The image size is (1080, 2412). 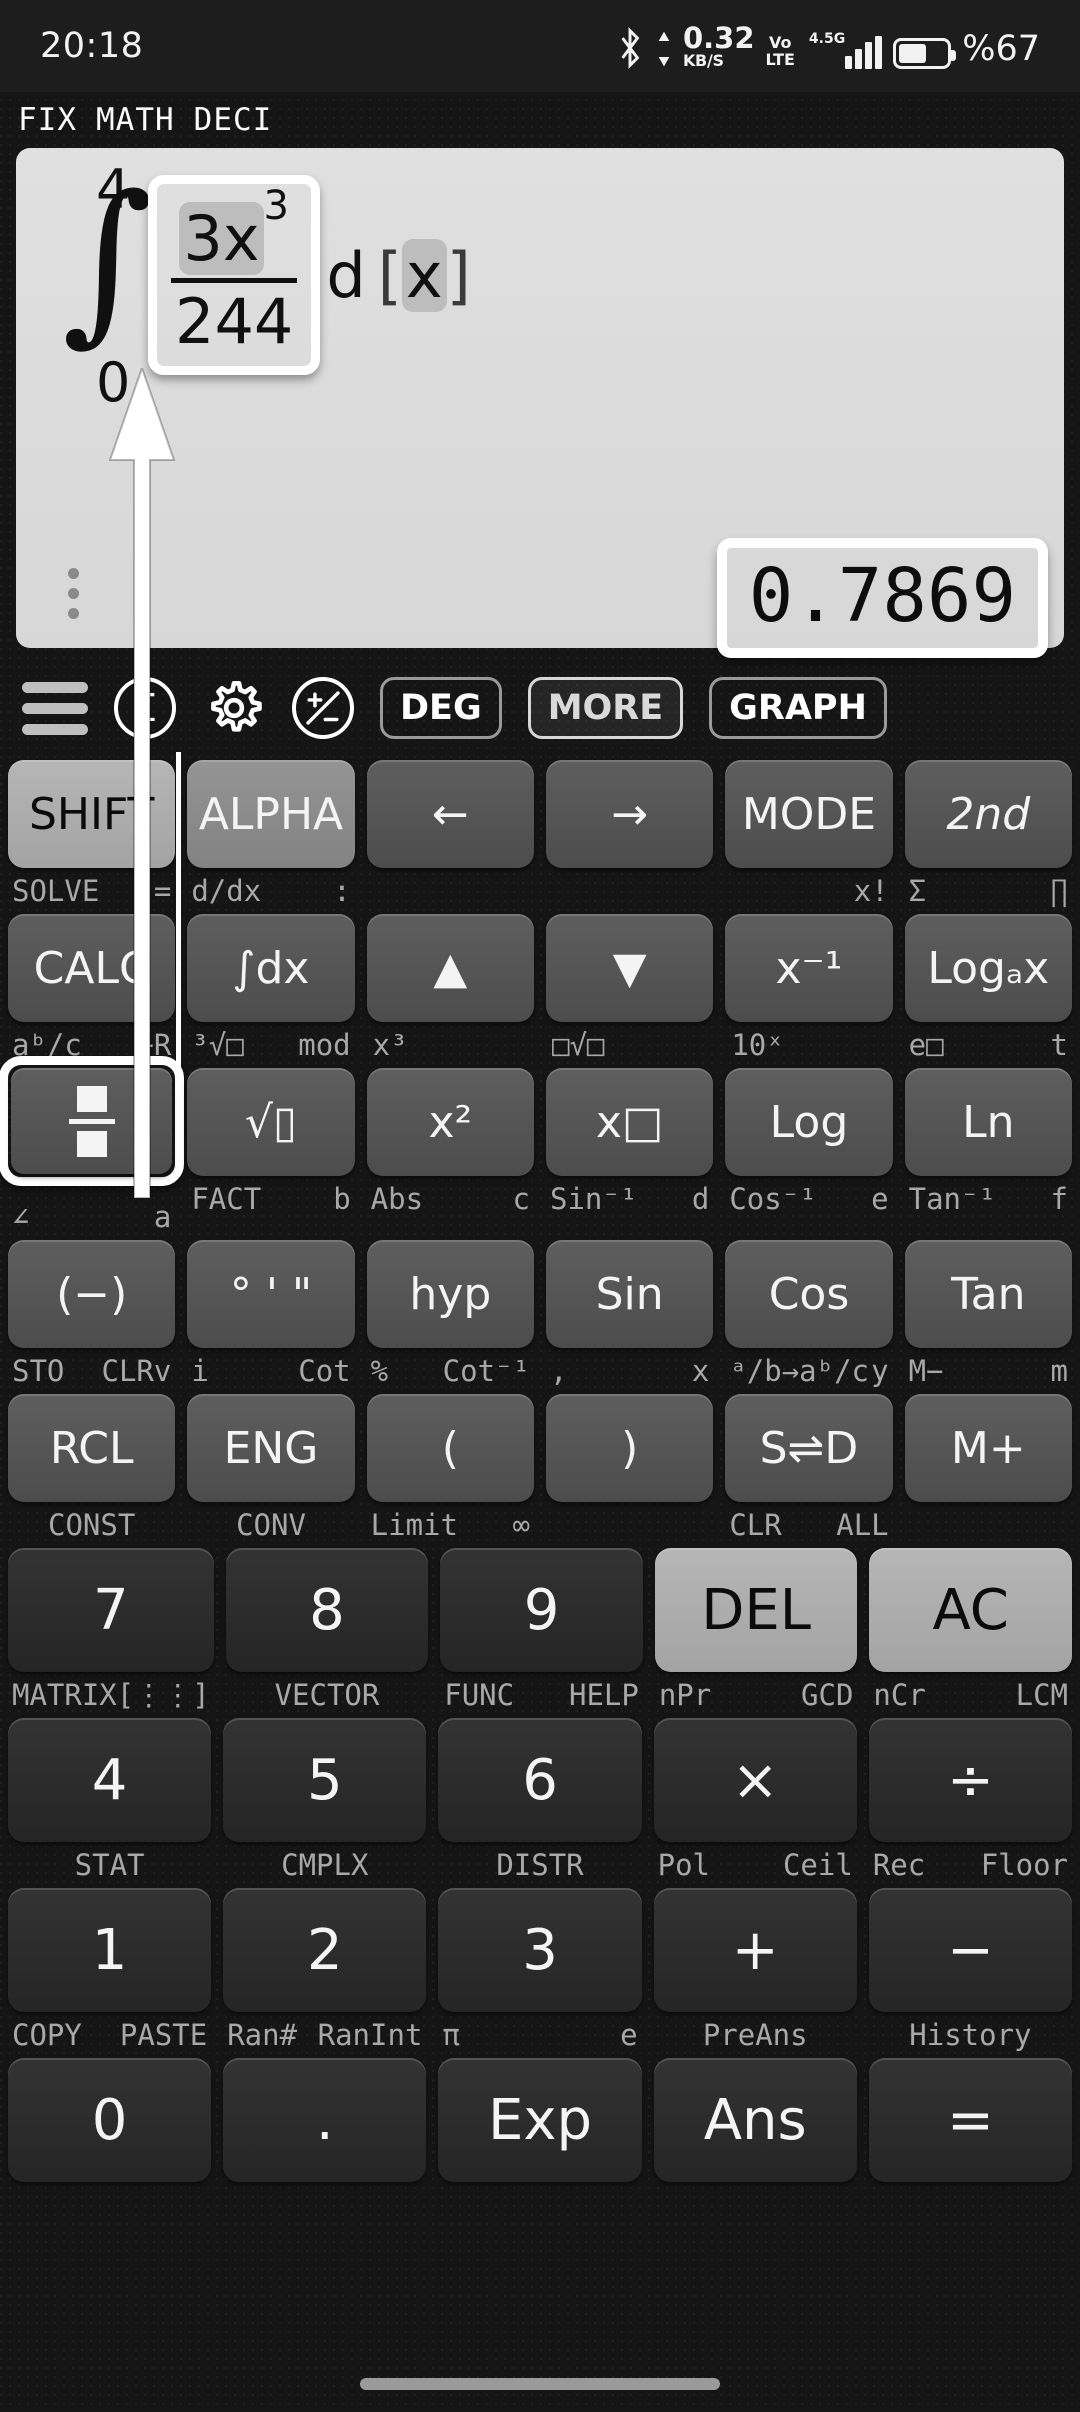 I want to click on key-multiply: ×, so click(x=755, y=1780).